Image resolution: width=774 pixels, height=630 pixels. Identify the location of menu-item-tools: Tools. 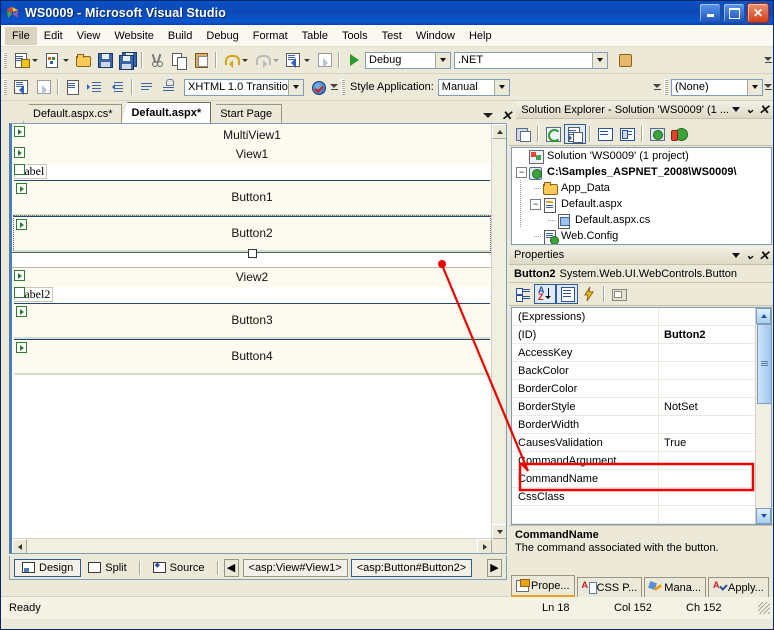
(355, 36).